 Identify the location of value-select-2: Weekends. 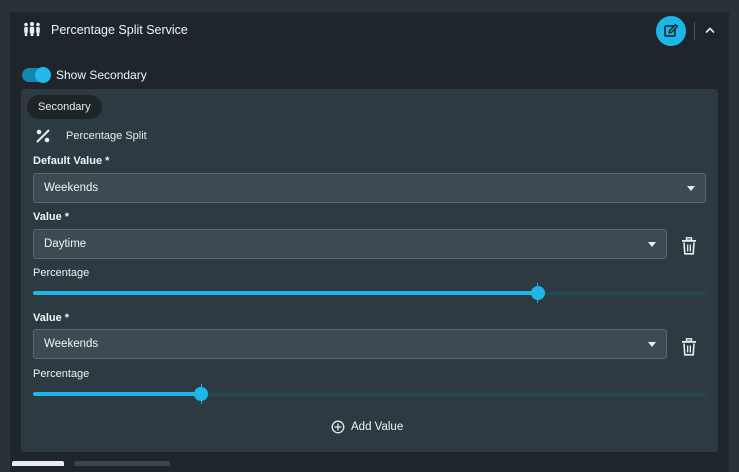
(350, 344).